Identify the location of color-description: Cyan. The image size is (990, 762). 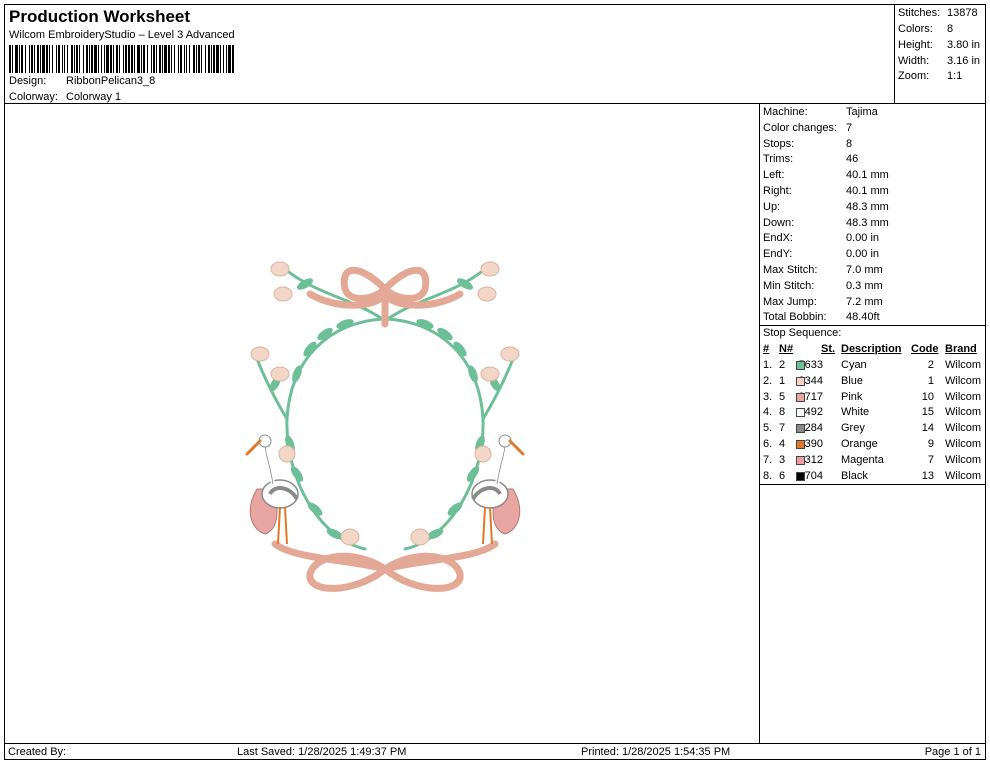
(854, 365).